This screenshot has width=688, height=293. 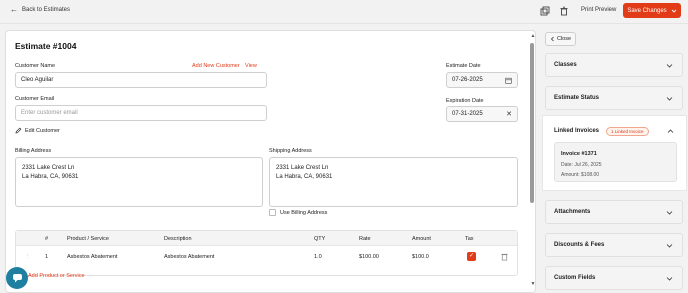 I want to click on row-amount: $100.0, so click(x=420, y=257).